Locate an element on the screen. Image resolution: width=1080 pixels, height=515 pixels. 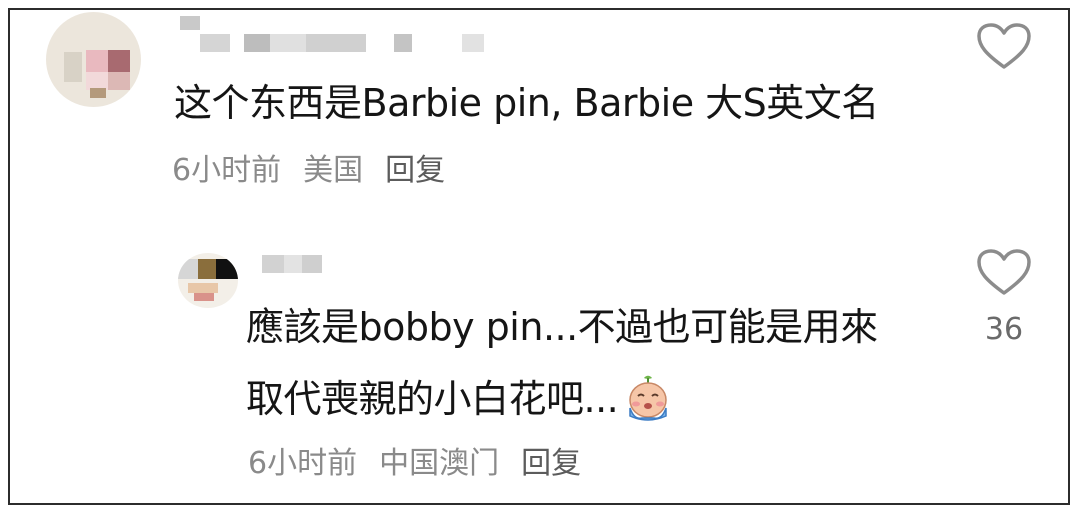
comment-meta-2: 6小时前 中国澳门 回复 is located at coordinates (414, 460).